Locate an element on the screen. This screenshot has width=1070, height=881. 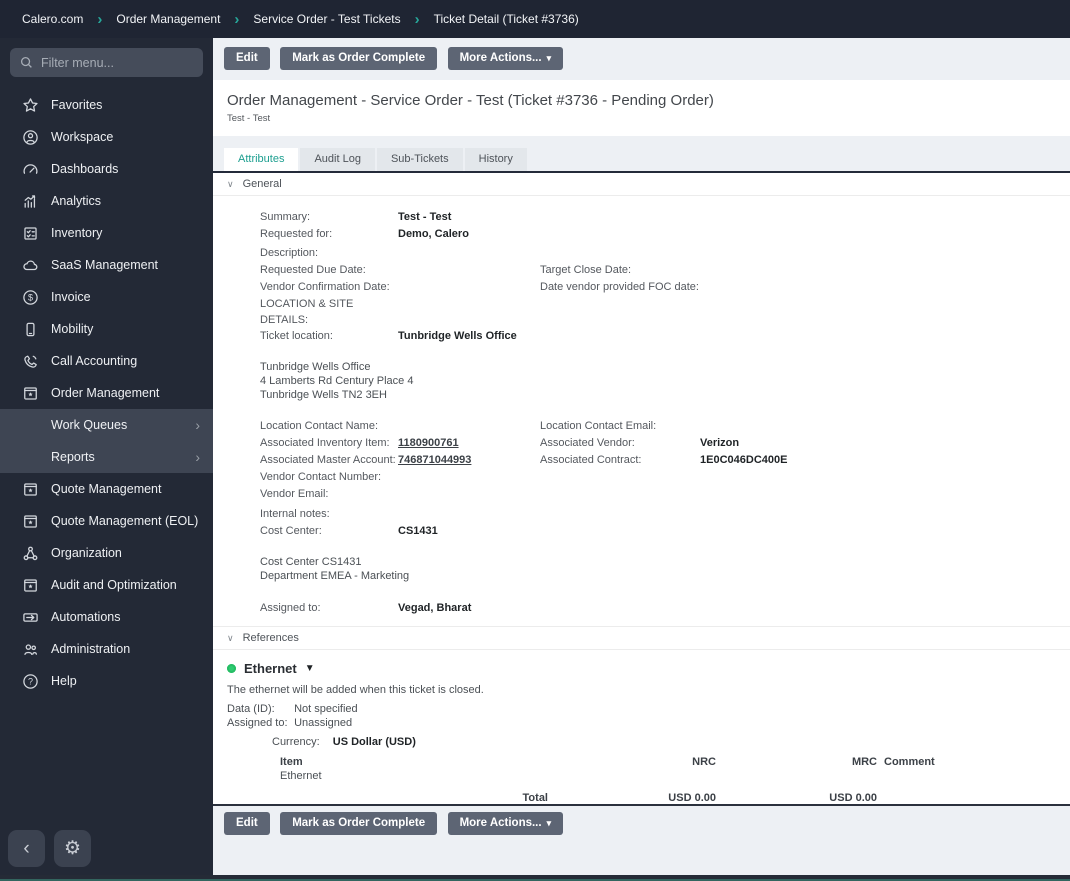
table-total-row: Total USD 0.00 USD 0.00 is located at coordinates (629, 798).